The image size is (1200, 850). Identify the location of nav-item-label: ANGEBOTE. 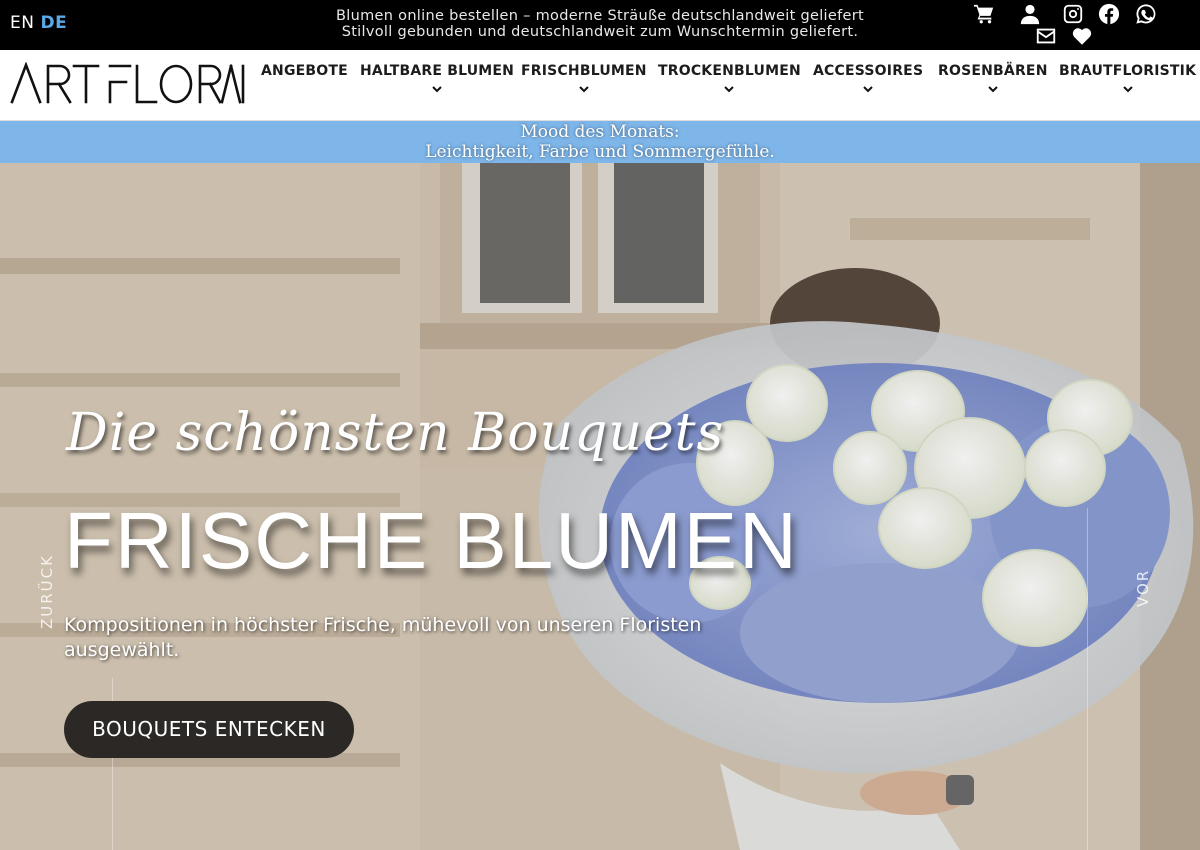
(304, 71).